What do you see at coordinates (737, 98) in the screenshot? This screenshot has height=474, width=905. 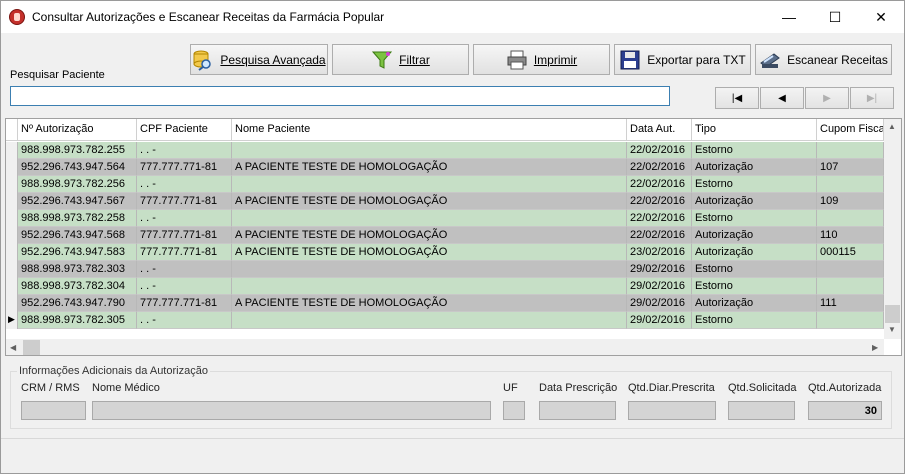 I see `first-record-button: |◀` at bounding box center [737, 98].